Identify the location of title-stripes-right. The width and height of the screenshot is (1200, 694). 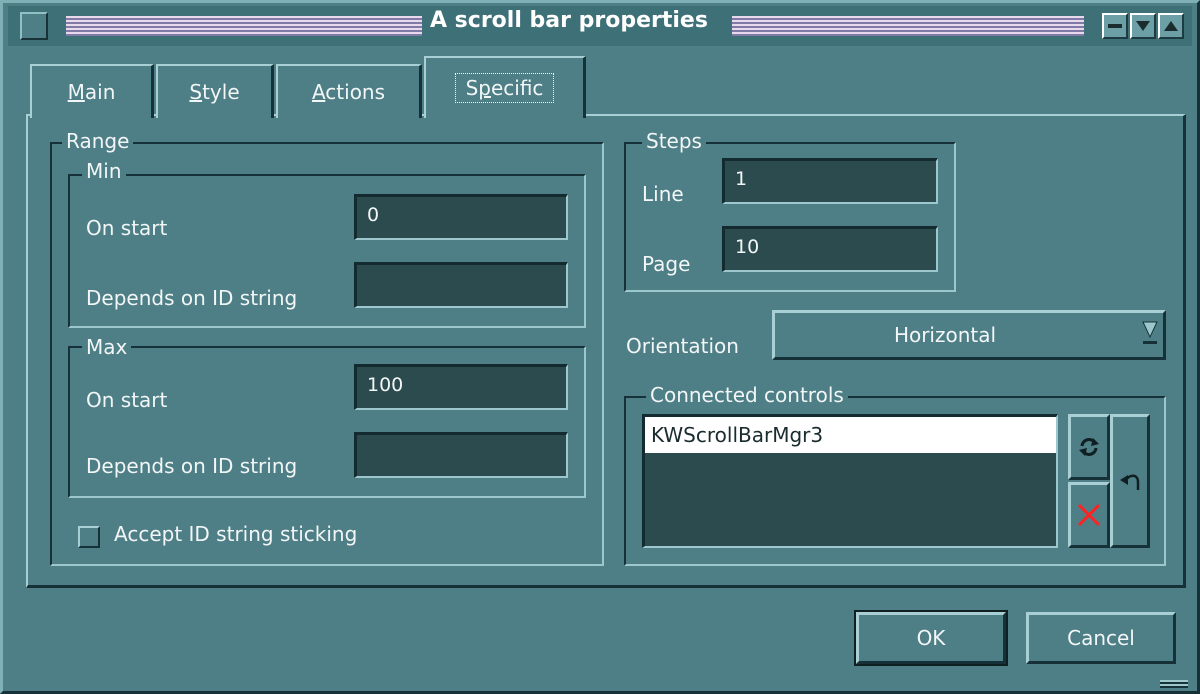
(908, 26).